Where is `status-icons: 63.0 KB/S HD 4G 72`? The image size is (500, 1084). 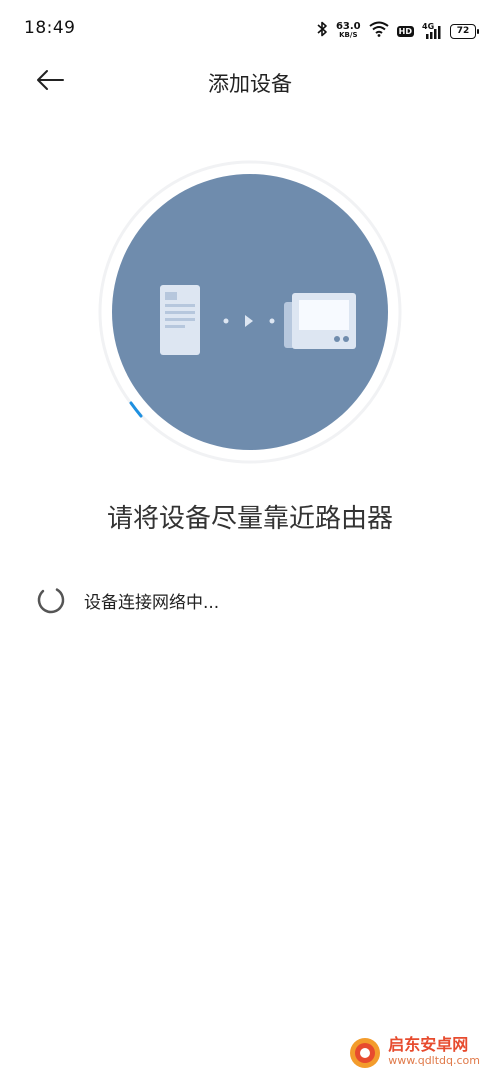
status-icons: 63.0 KB/S HD 4G 72 is located at coordinates (397, 31).